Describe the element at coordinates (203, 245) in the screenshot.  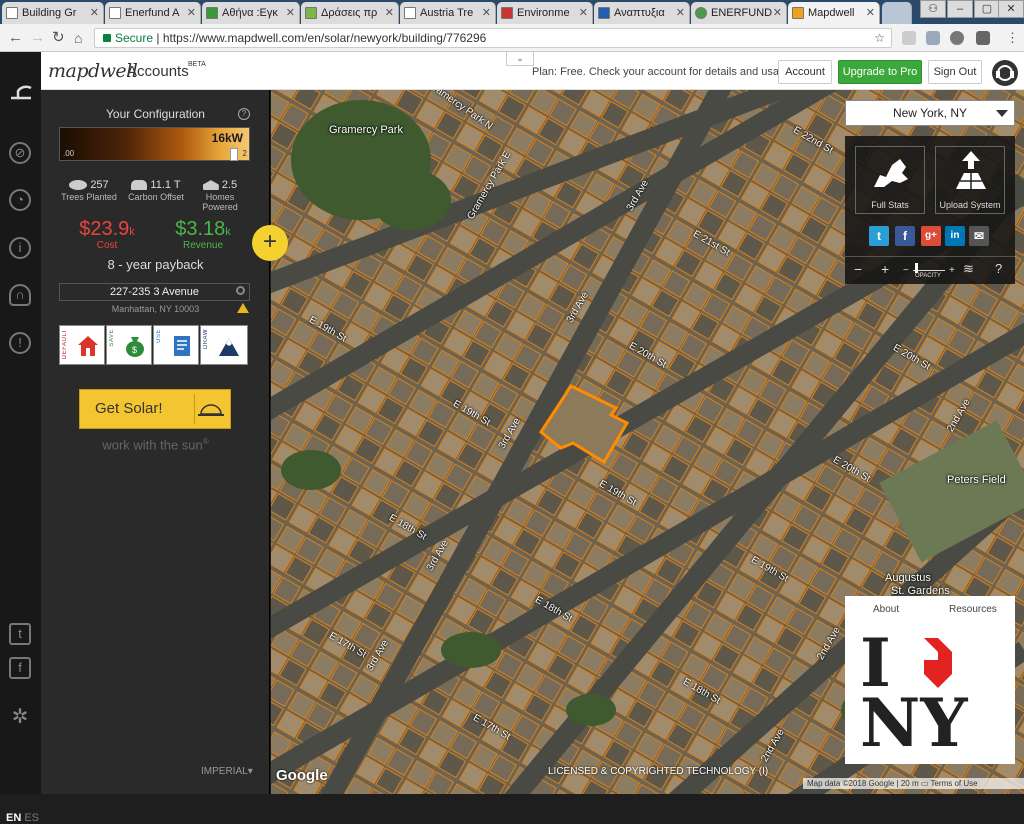
I see `revenue-label: Revenue` at that location.